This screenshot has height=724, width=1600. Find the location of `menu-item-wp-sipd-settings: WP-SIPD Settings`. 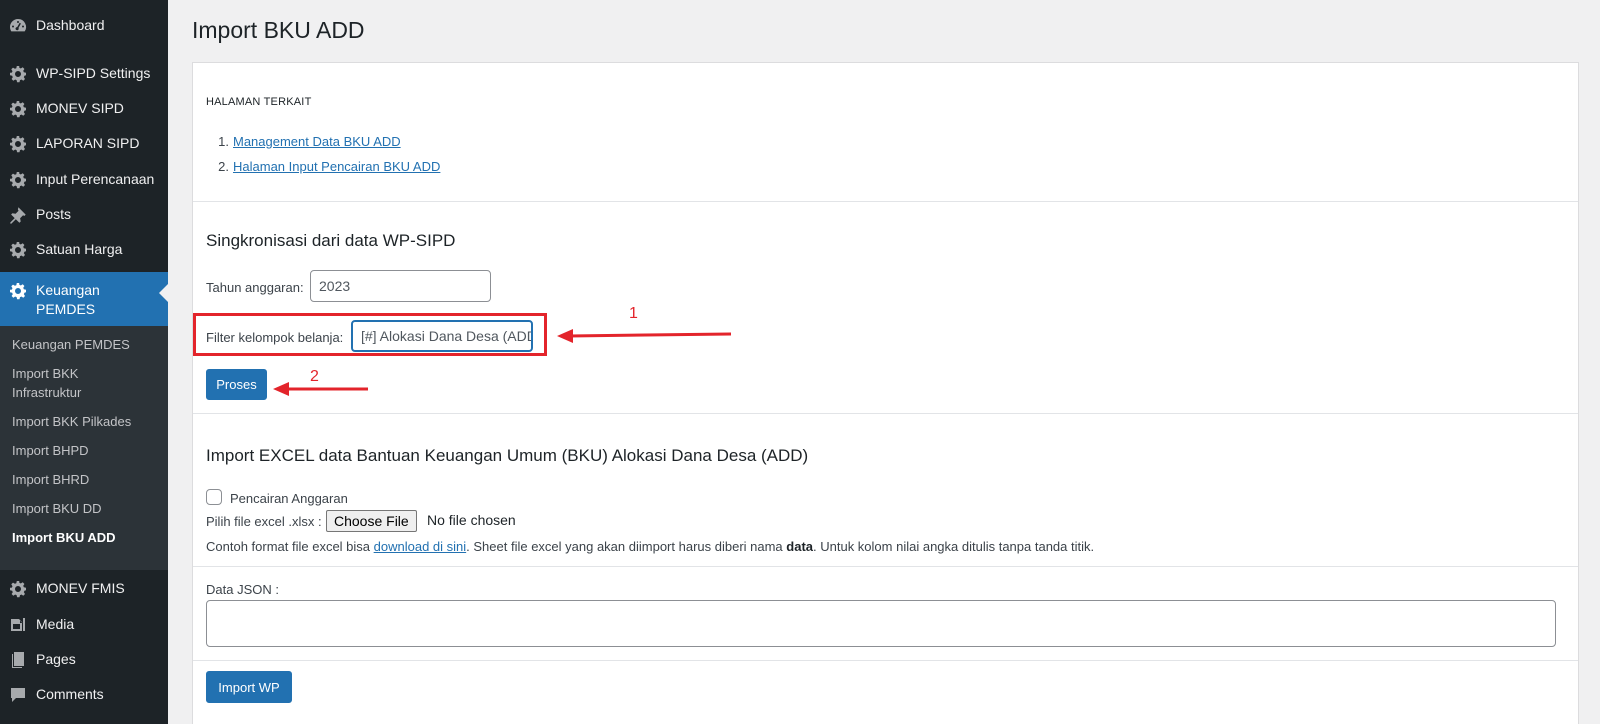

menu-item-wp-sipd-settings: WP-SIPD Settings is located at coordinates (84, 73).